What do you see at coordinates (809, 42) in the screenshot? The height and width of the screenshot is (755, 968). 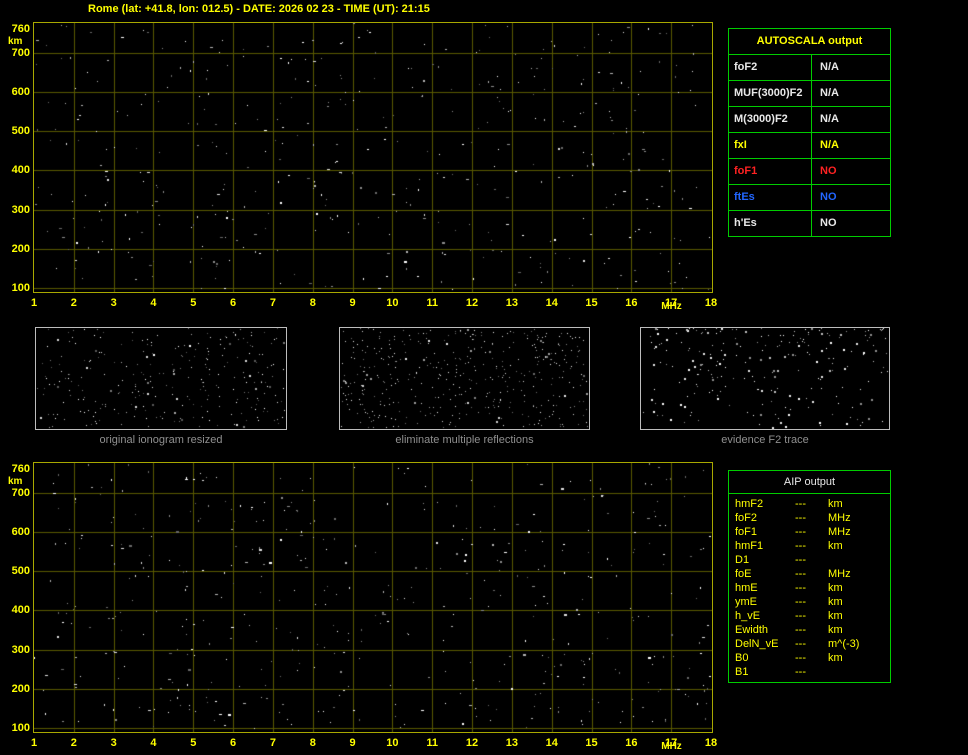 I see `autoscala-table-title: AUTOSCALA output` at bounding box center [809, 42].